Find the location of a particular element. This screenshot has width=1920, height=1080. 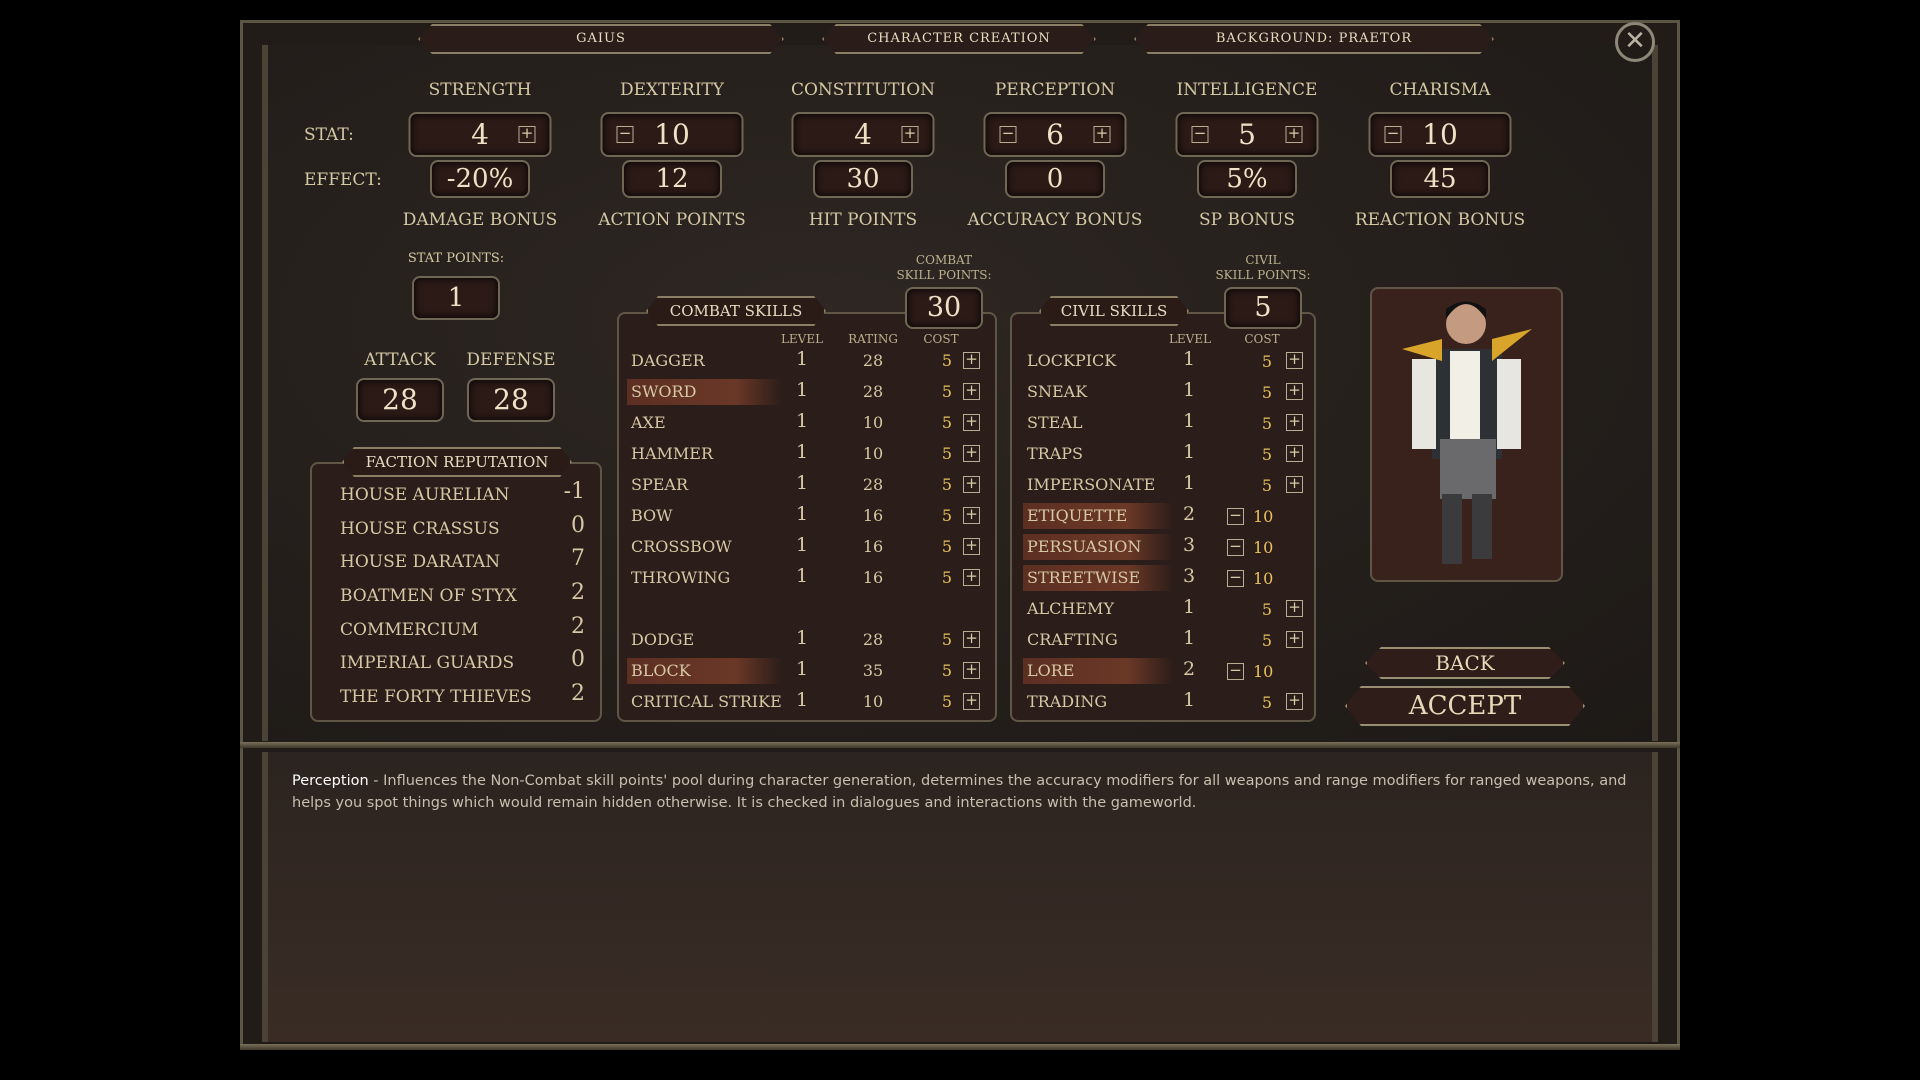

back-button: BACK is located at coordinates (1465, 663).